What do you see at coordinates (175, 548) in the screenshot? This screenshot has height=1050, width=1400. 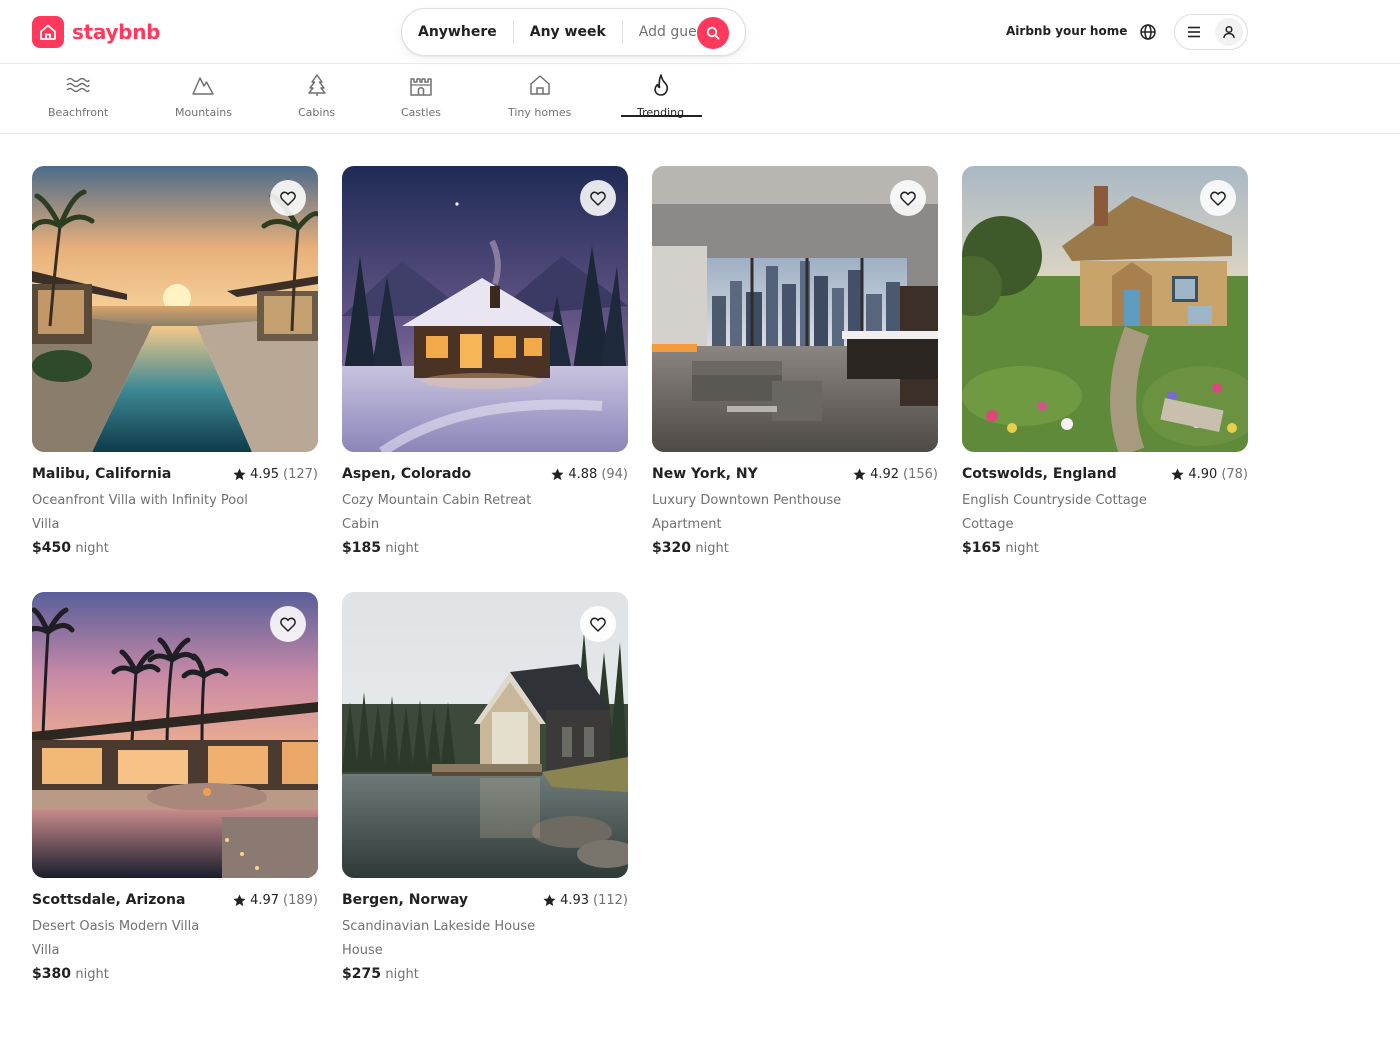 I see `listing-price: $450 night` at bounding box center [175, 548].